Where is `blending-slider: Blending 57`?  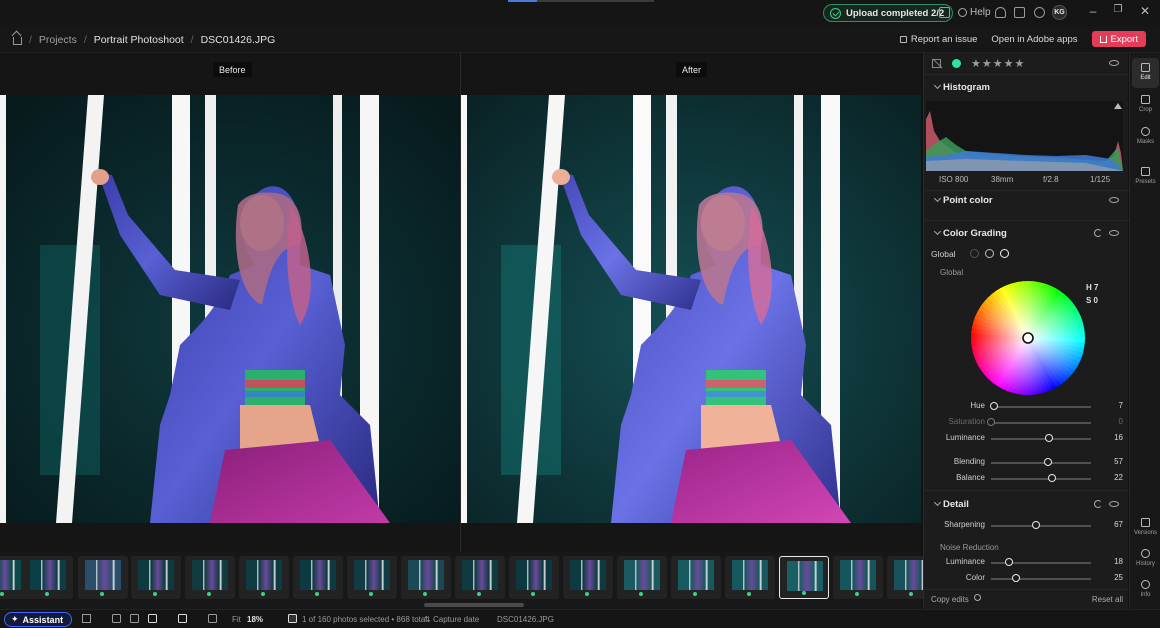
blending-slider: Blending 57 is located at coordinates (1026, 463).